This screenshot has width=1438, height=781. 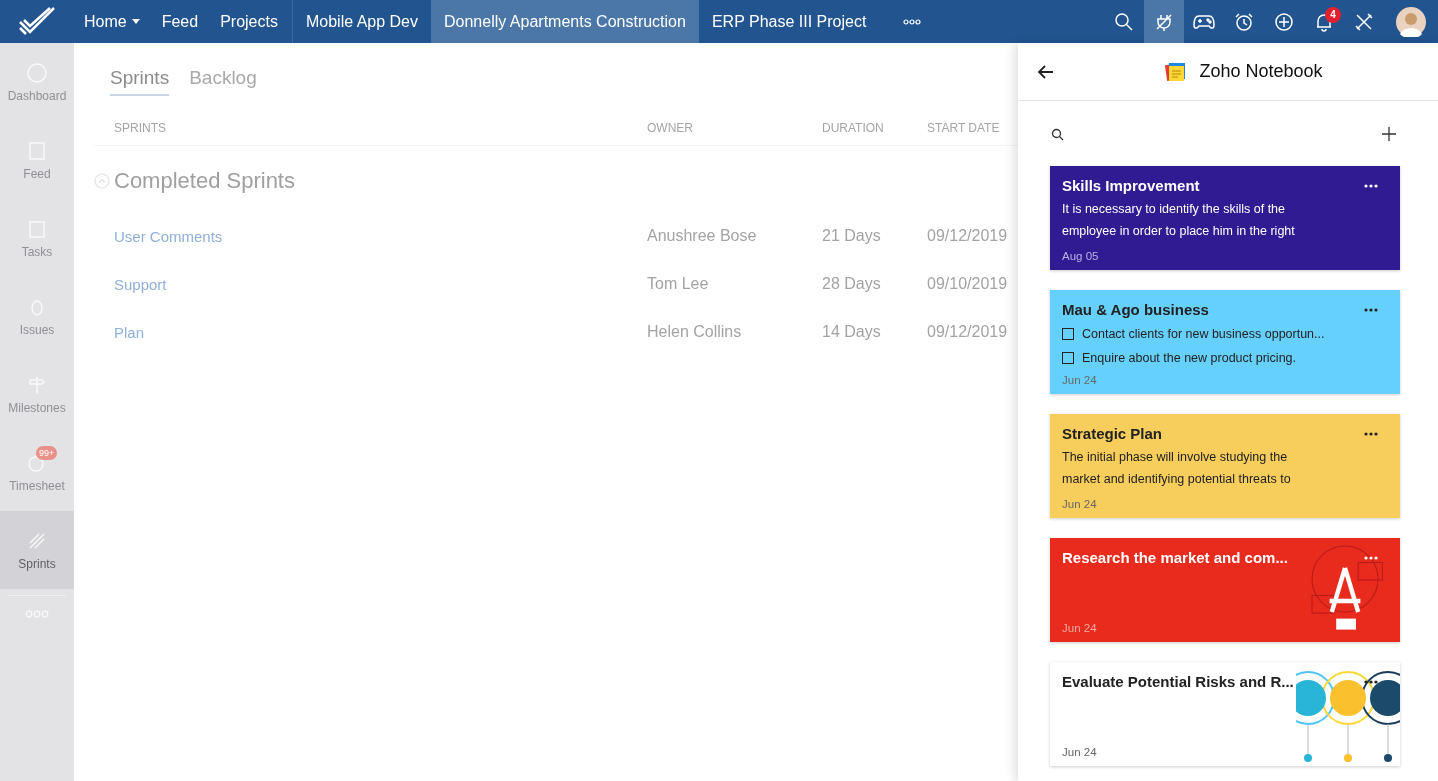 What do you see at coordinates (37, 316) in the screenshot?
I see `sidebar-item: Issues` at bounding box center [37, 316].